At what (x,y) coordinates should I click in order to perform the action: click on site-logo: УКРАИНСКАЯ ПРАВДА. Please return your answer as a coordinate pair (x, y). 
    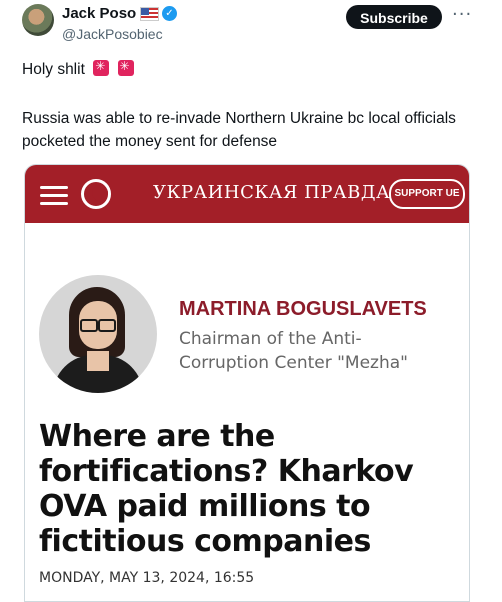
    Looking at the image, I should click on (271, 192).